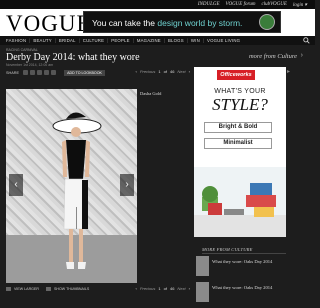 This screenshot has width=320, height=308. I want to click on article-date: November 1st 2014, 12:00 am, so click(30, 65).